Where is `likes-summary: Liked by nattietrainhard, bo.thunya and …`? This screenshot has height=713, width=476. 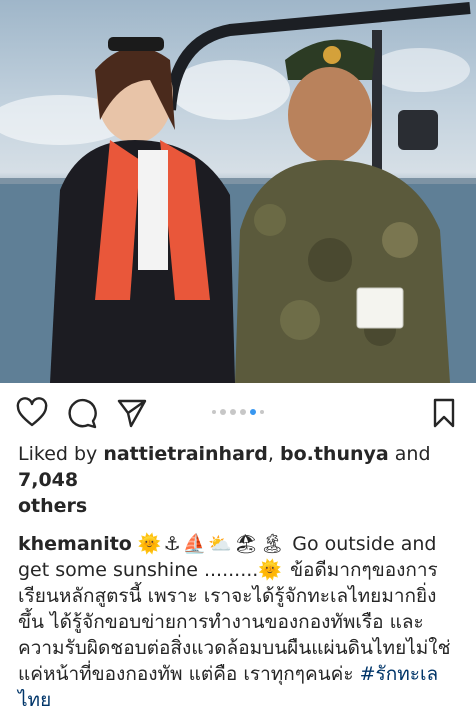 likes-summary: Liked by nattietrainhard, bo.thunya and … is located at coordinates (238, 480).